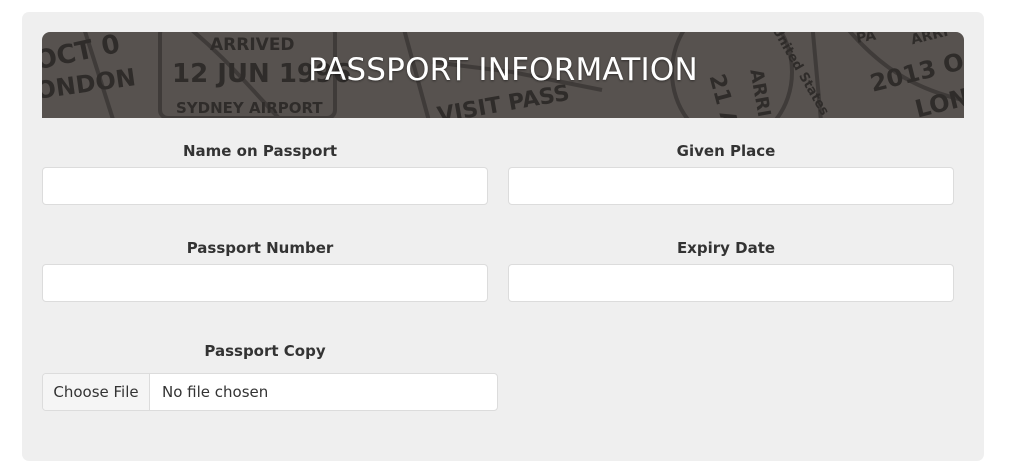 The height and width of the screenshot is (471, 1012). Describe the element at coordinates (731, 283) in the screenshot. I see `expiry-date-input` at that location.